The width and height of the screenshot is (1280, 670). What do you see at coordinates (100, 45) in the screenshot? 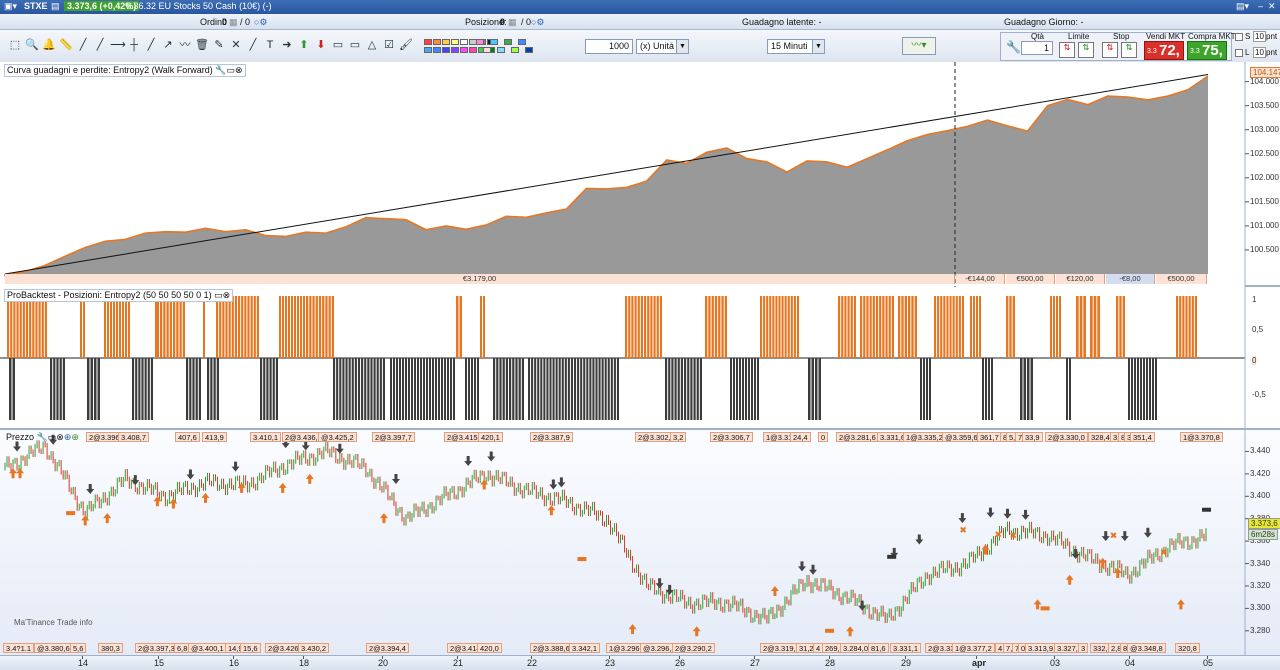
I see `segment-icon: ╱` at bounding box center [100, 45].